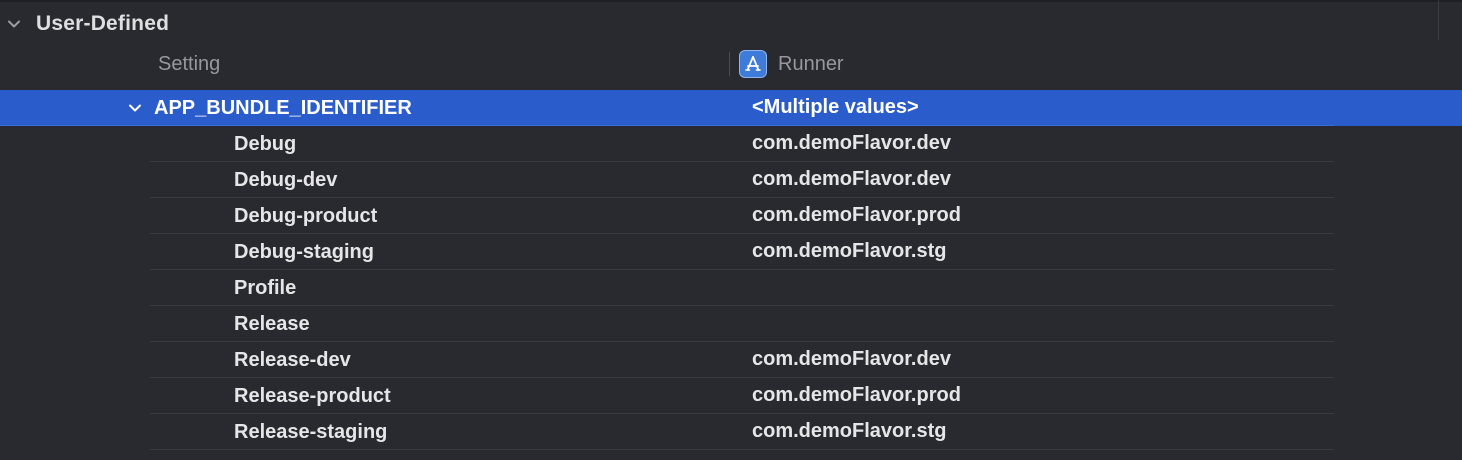 The width and height of the screenshot is (1462, 460). I want to click on config-row-debug-product: Debug-product com.demoFlavor.prod, so click(731, 216).